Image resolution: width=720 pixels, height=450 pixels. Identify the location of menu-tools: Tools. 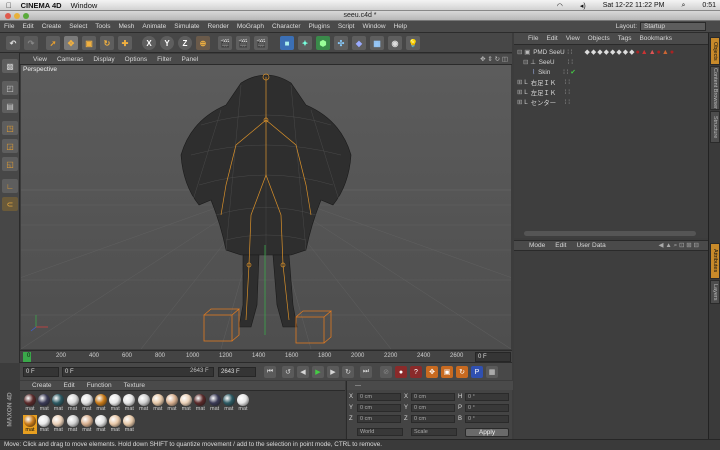
(102, 26).